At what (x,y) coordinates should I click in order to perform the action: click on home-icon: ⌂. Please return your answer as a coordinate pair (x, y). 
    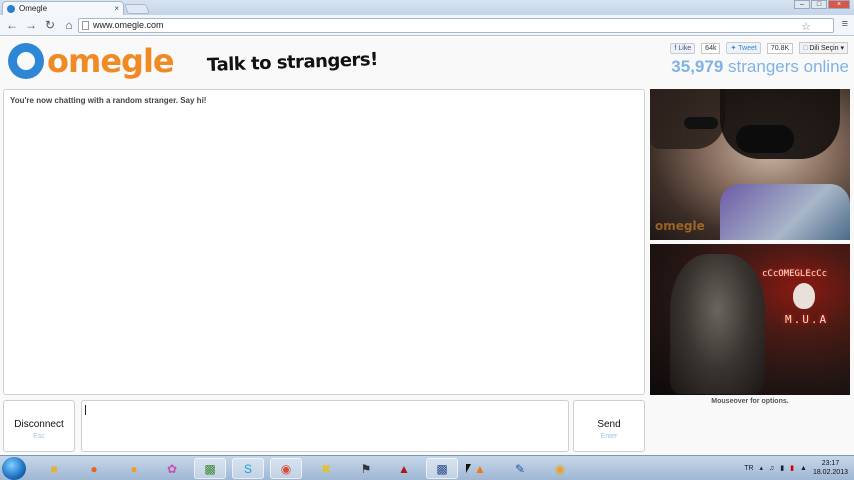
    Looking at the image, I should click on (69, 25).